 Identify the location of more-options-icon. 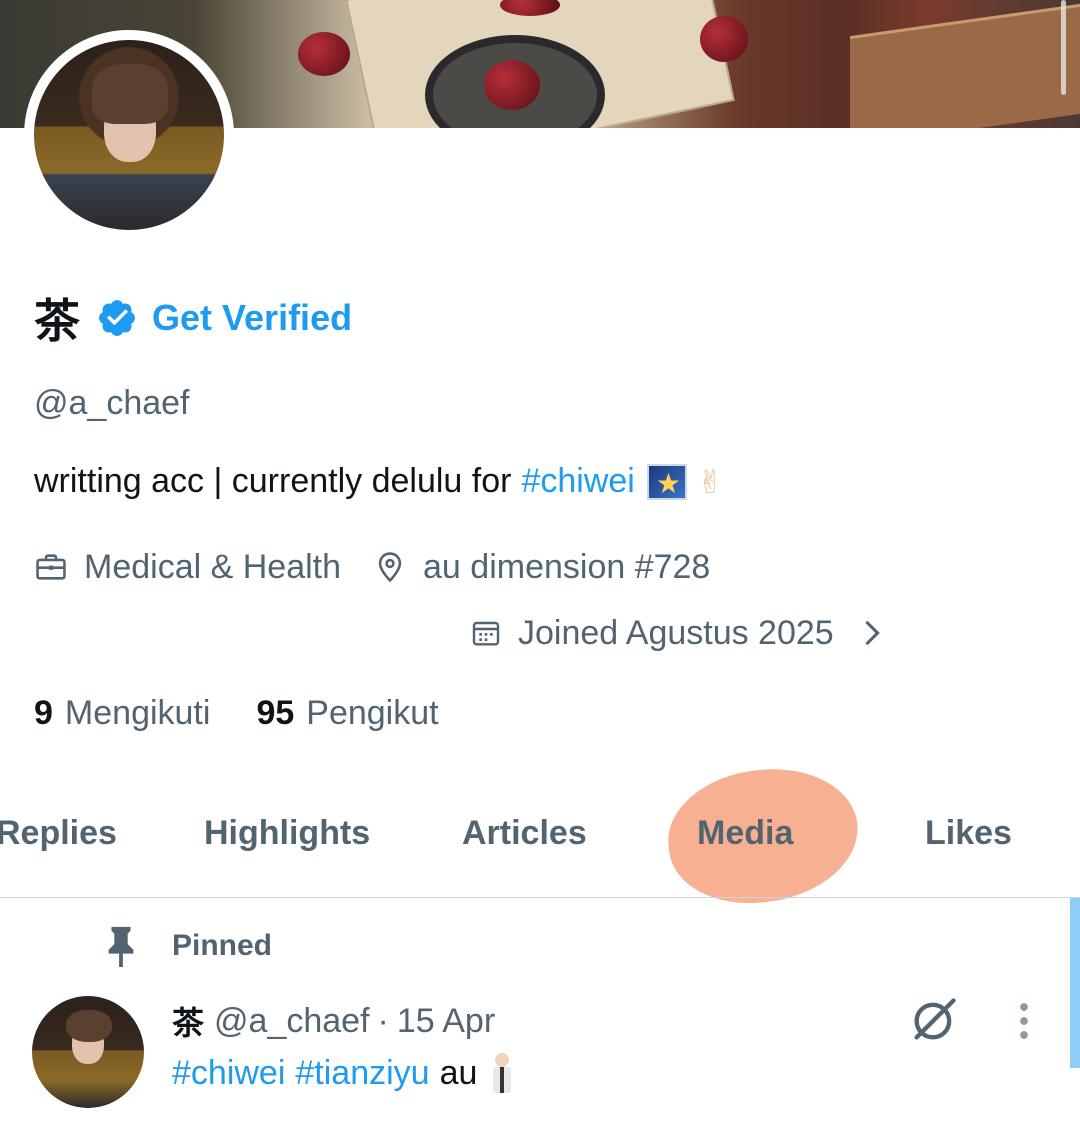
(1024, 1021).